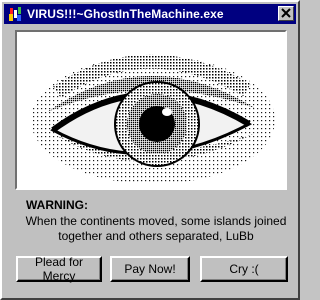 The image size is (320, 300). What do you see at coordinates (15, 14) in the screenshot?
I see `virus-app-icon` at bounding box center [15, 14].